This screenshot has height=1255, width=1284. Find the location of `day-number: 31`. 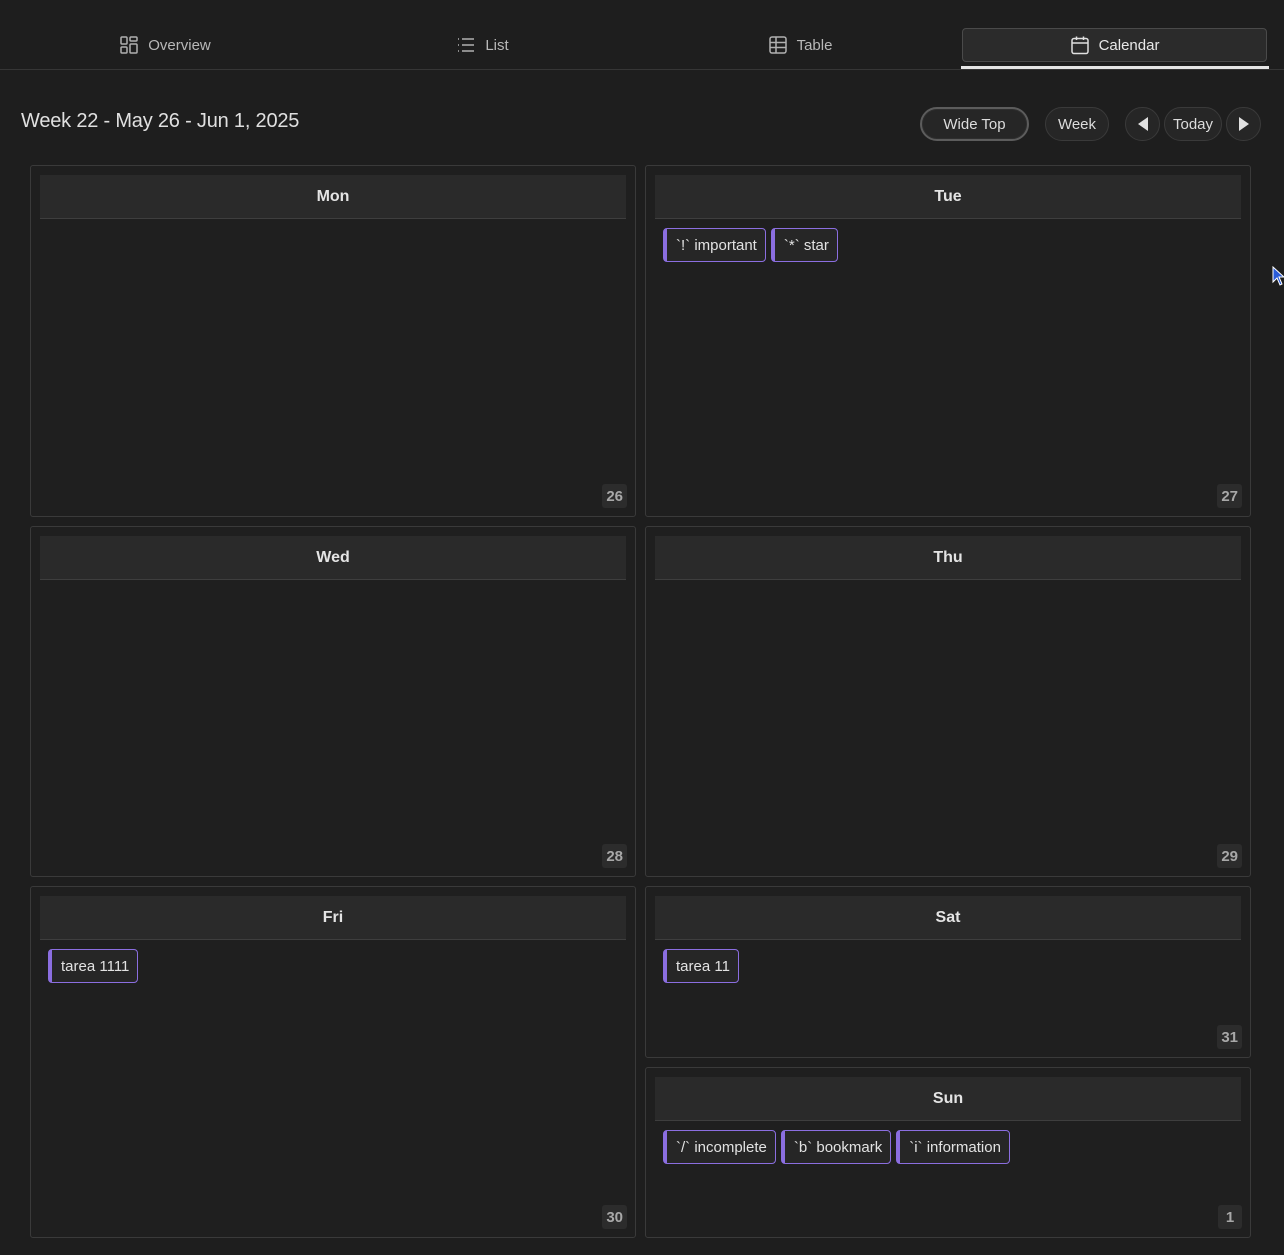

day-number: 31 is located at coordinates (1229, 1037).